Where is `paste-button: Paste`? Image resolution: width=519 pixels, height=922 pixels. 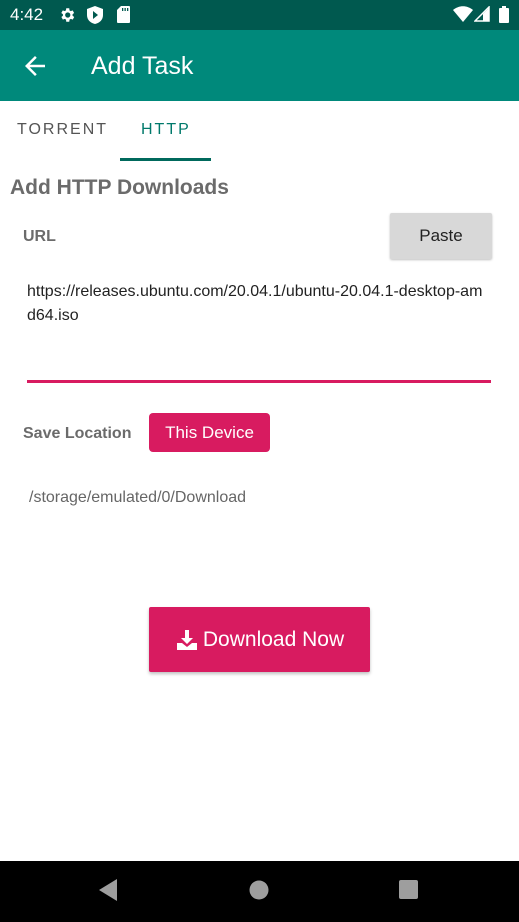
paste-button: Paste is located at coordinates (441, 236).